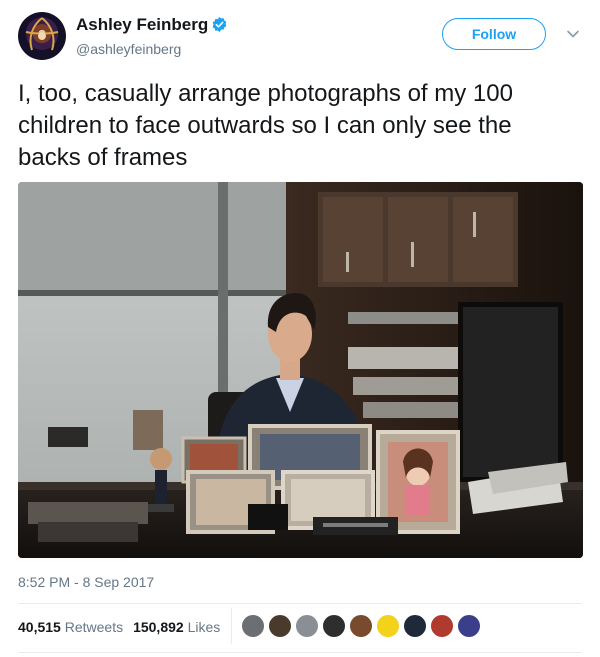 The width and height of the screenshot is (600, 657). I want to click on follow-button: Follow, so click(494, 34).